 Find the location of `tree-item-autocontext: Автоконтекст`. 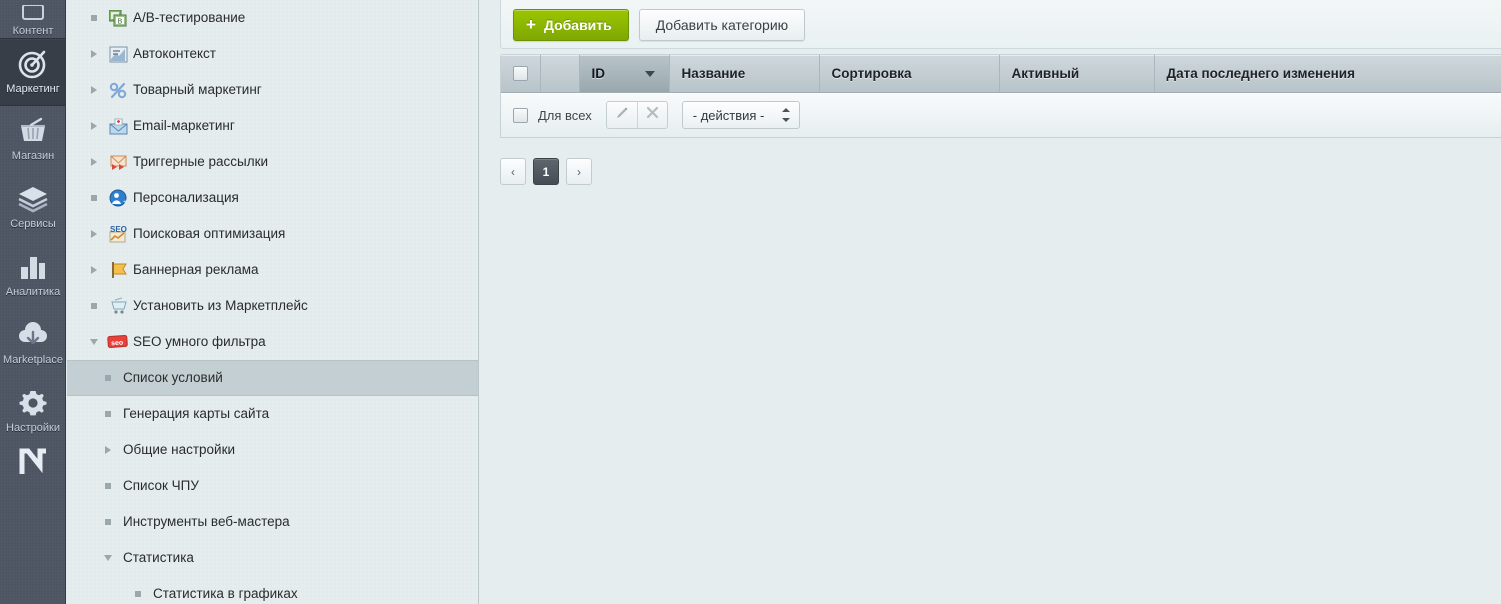

tree-item-autocontext: Автоконтекст is located at coordinates (272, 54).